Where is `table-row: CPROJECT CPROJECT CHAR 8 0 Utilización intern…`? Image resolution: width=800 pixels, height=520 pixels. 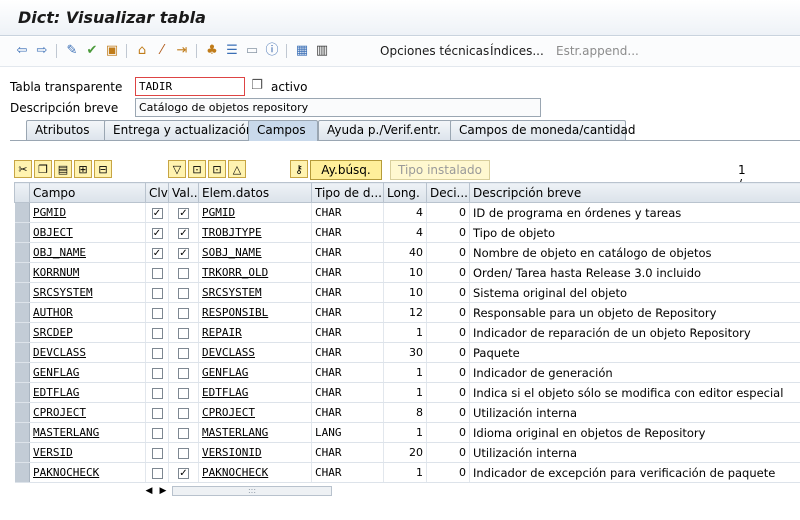
table-row: CPROJECT CPROJECT CHAR 8 0 Utilización intern… is located at coordinates (407, 412).